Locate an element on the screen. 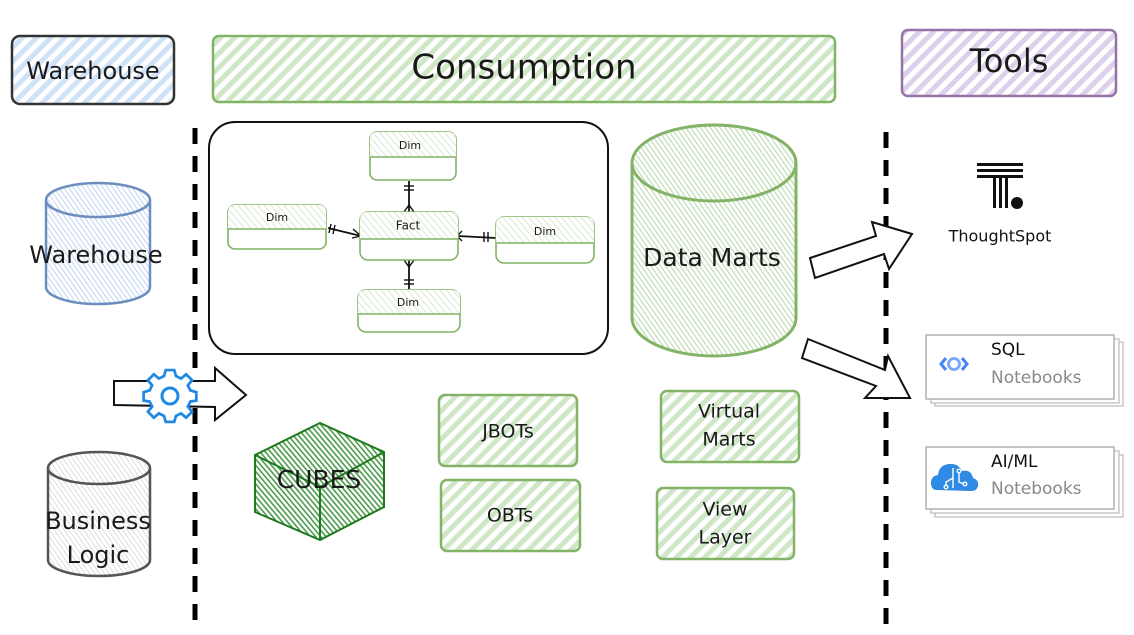 The width and height of the screenshot is (1134, 635). dim-table-top: Dim is located at coordinates (413, 156).